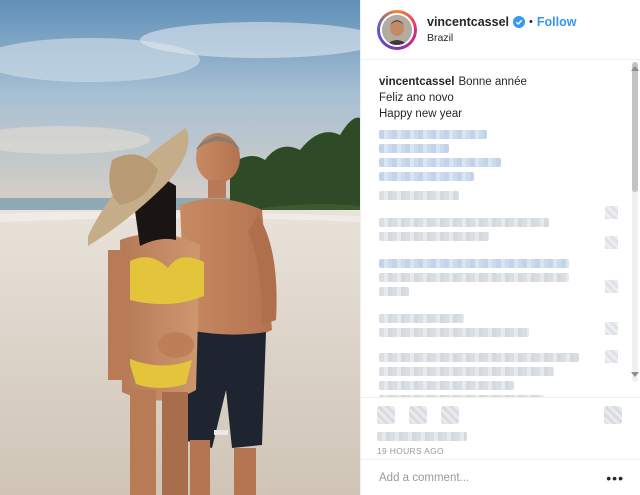 The image size is (640, 495). What do you see at coordinates (492, 477) in the screenshot?
I see `add-comment-input` at bounding box center [492, 477].